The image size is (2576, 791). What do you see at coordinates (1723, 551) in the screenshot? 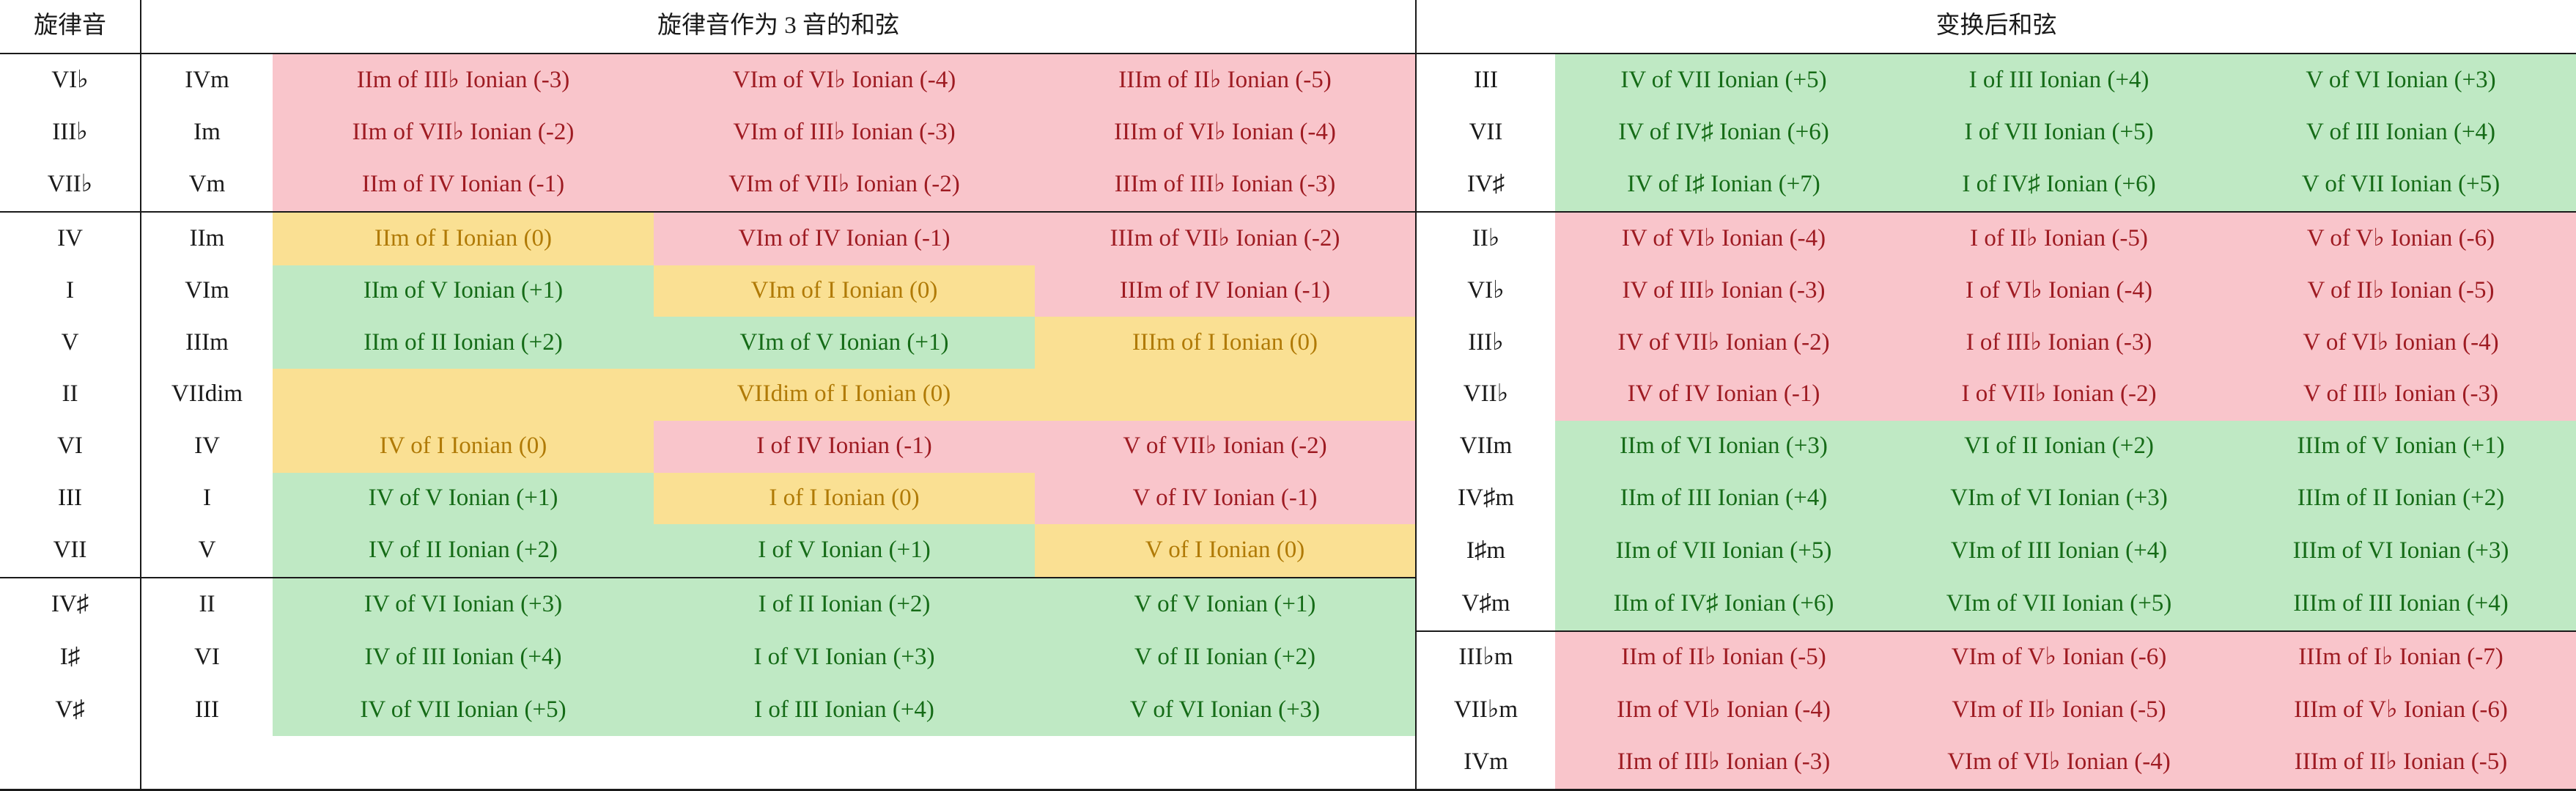
I see `right-chord-cell: IIm of VII Ionian (+5)` at bounding box center [1723, 551].